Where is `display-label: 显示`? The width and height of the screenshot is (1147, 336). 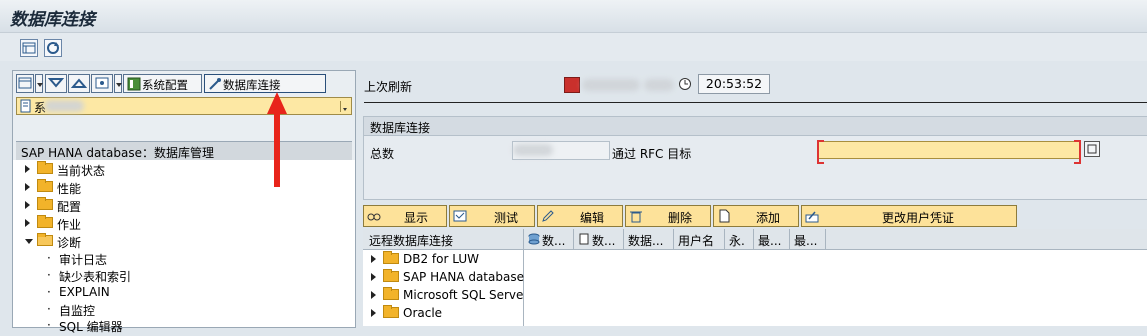 display-label: 显示 is located at coordinates (416, 218).